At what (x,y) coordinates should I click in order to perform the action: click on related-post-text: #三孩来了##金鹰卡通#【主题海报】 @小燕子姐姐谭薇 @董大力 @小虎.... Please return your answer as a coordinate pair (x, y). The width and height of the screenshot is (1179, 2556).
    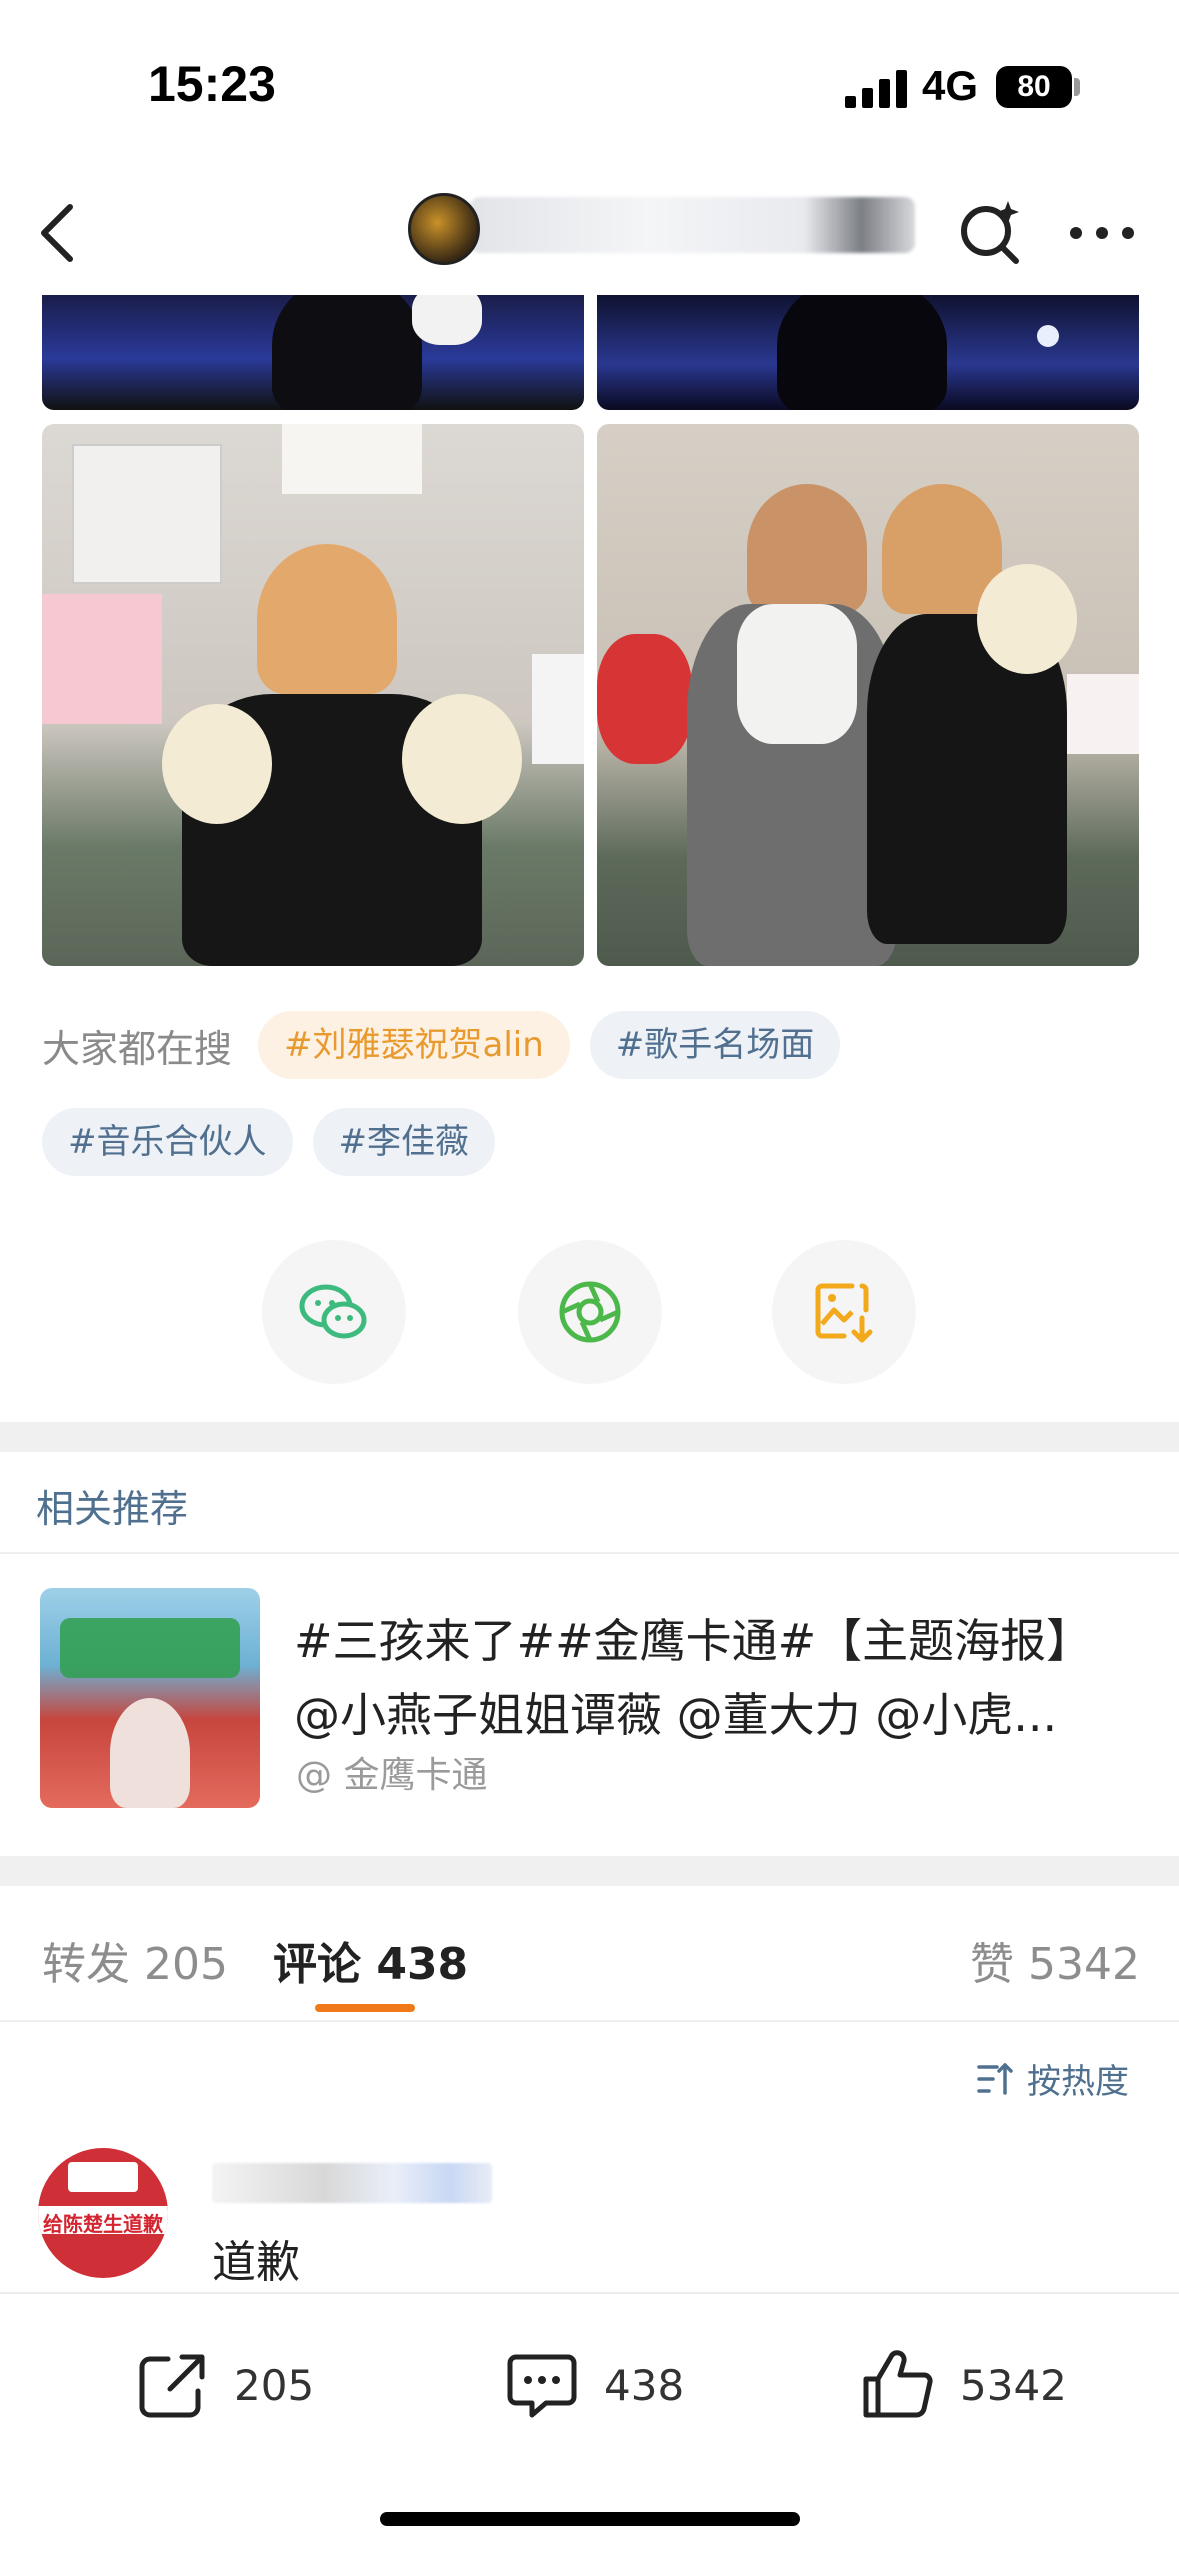
    Looking at the image, I should click on (719, 1678).